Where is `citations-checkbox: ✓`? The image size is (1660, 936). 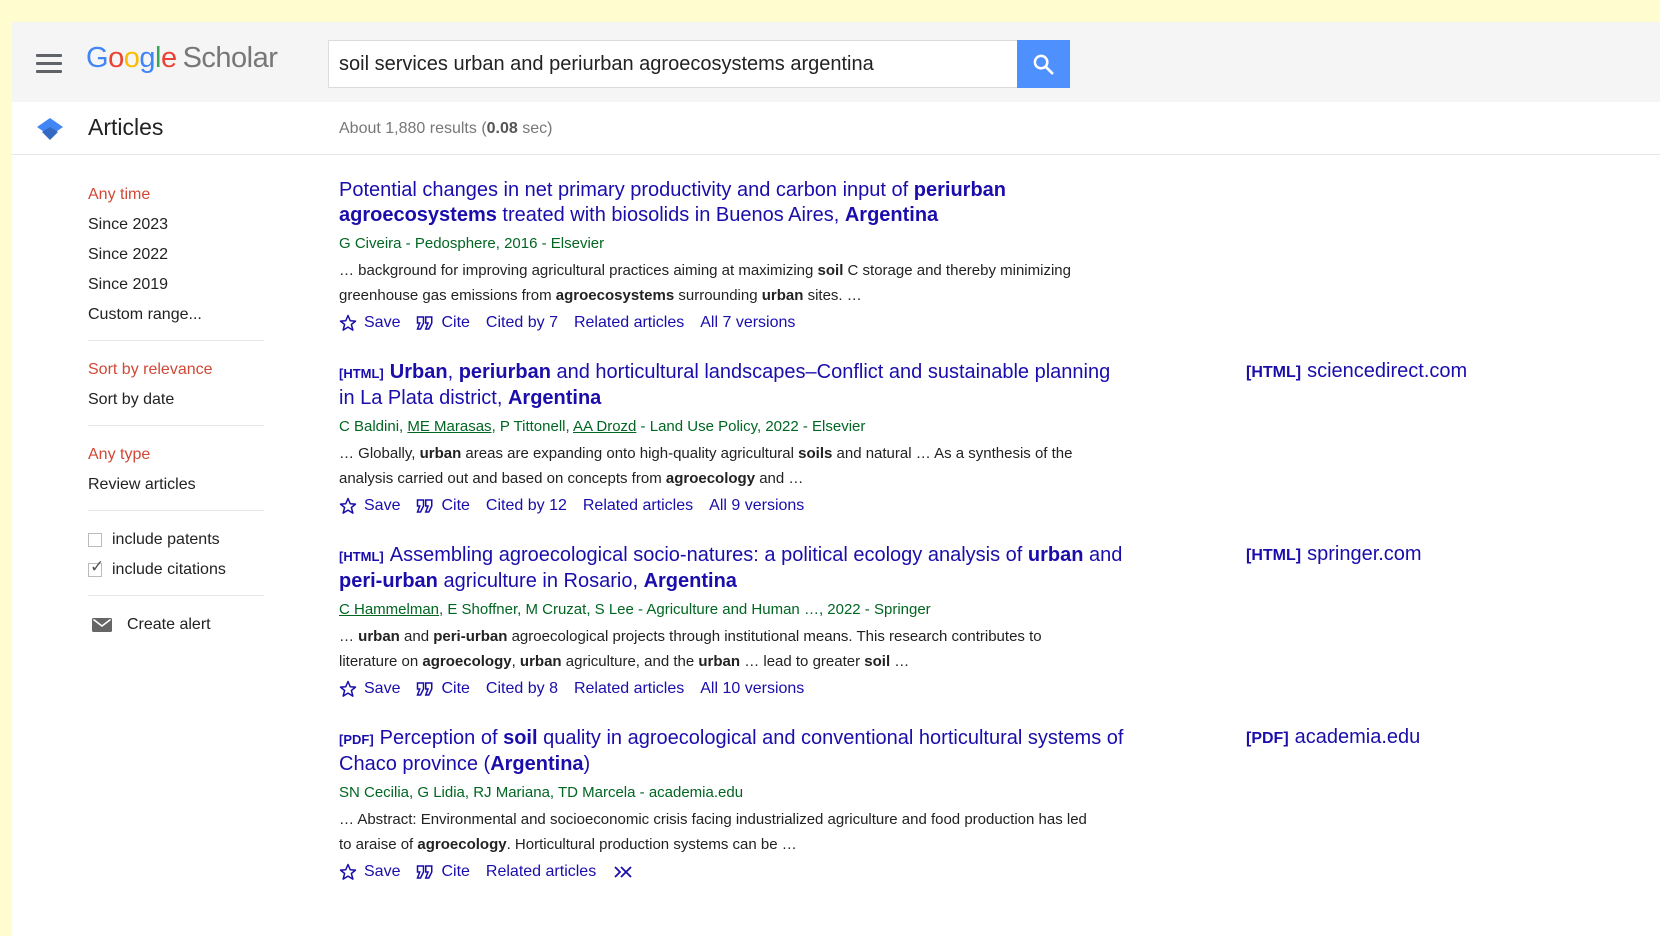
citations-checkbox: ✓ is located at coordinates (96, 567).